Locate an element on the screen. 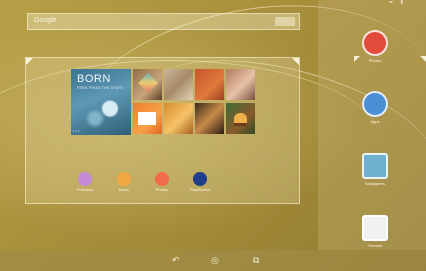 This screenshot has height=271, width=426. side-panel-item: Photos is located at coordinates (375, 46).